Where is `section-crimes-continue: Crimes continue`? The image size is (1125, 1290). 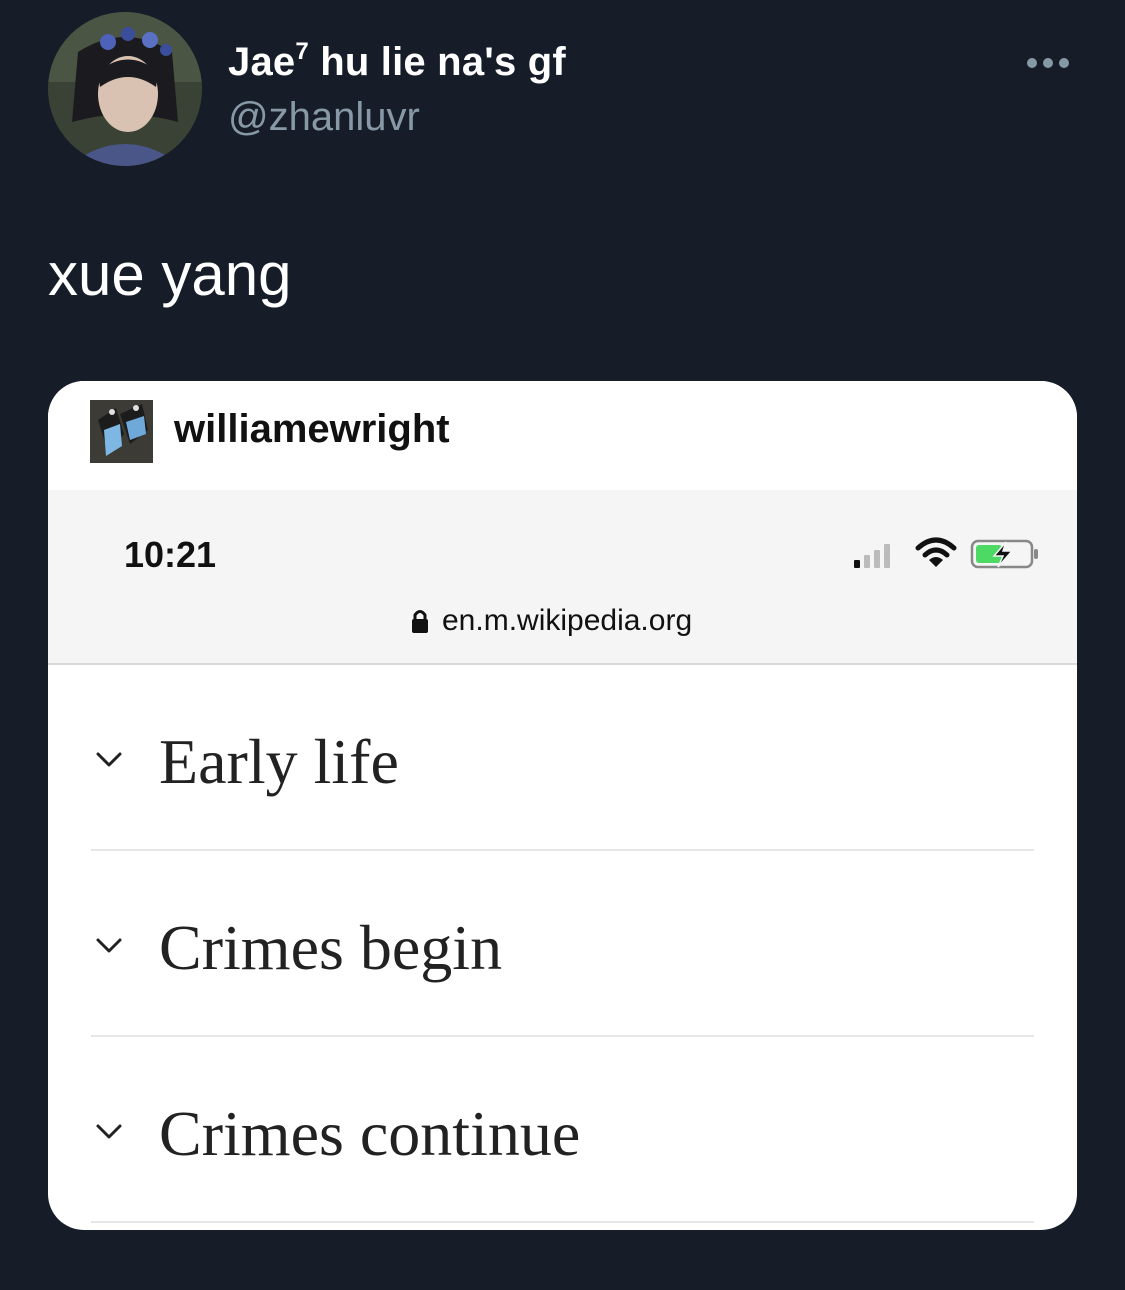 section-crimes-continue: Crimes continue is located at coordinates (562, 1130).